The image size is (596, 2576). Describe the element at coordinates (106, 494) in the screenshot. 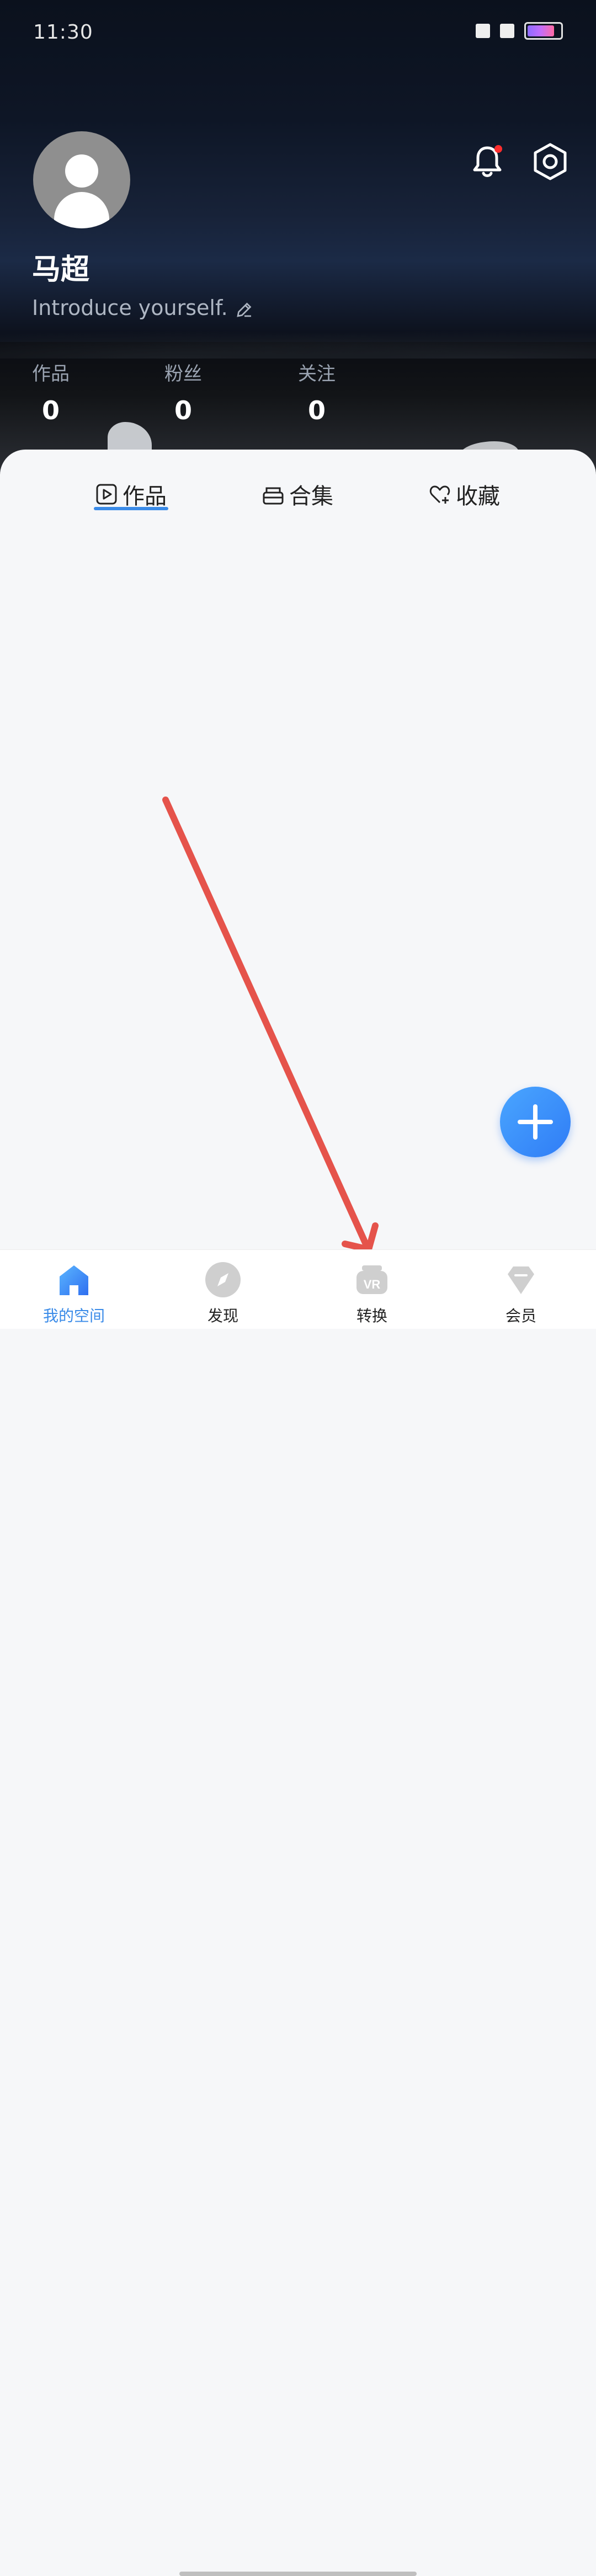

I see `play-square-icon` at that location.